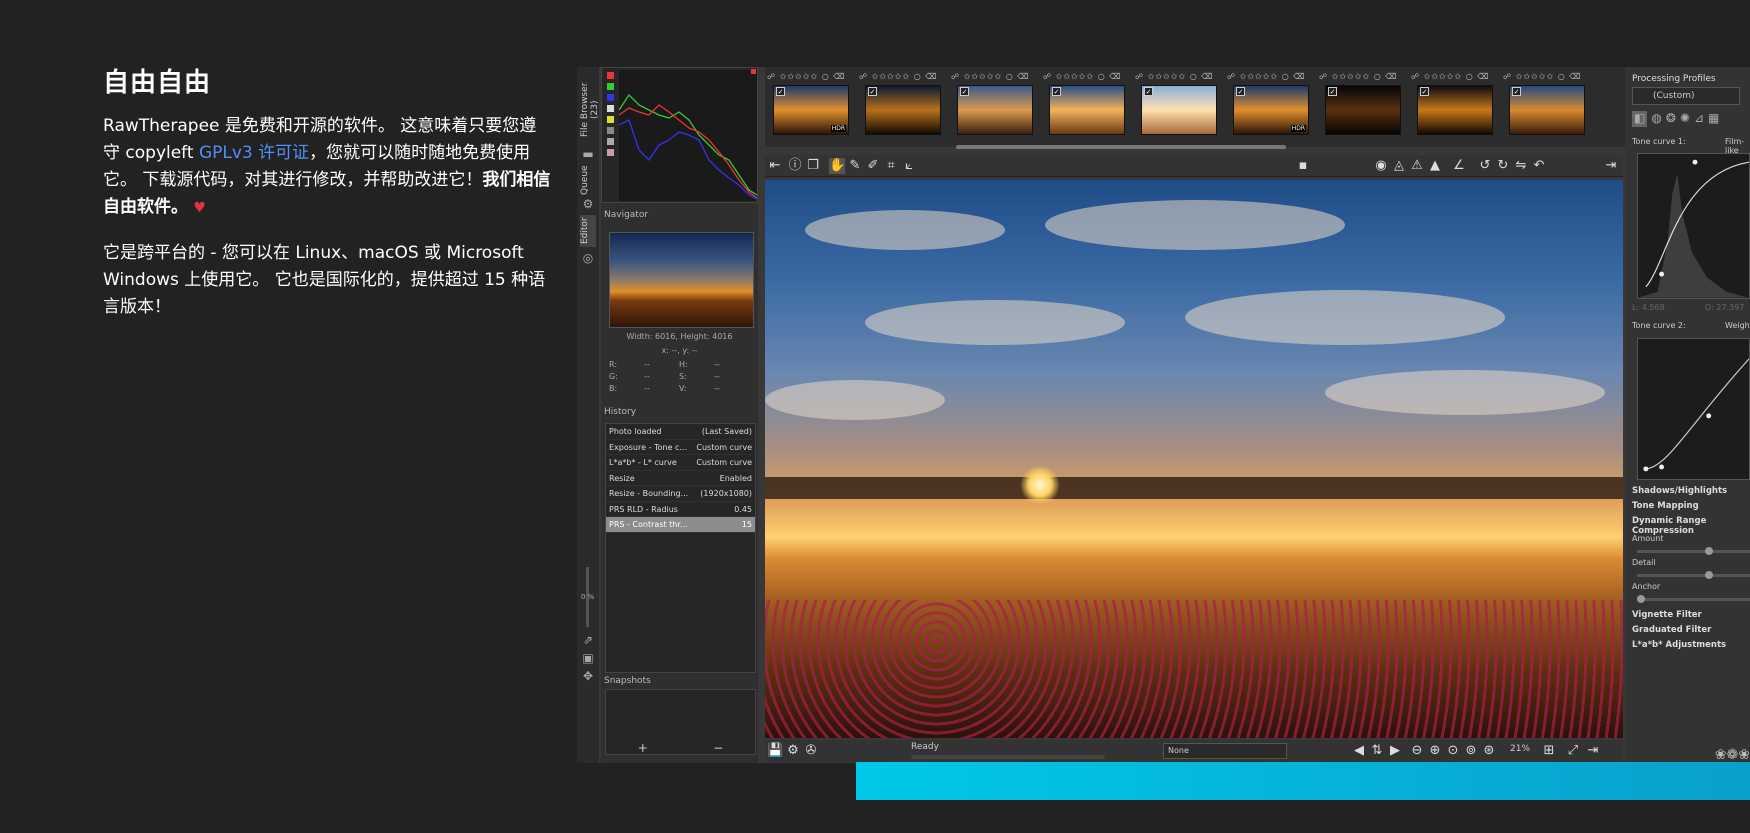 The height and width of the screenshot is (833, 1750). I want to click on zoom-fit-crop-icon: ⊛, so click(1489, 751).